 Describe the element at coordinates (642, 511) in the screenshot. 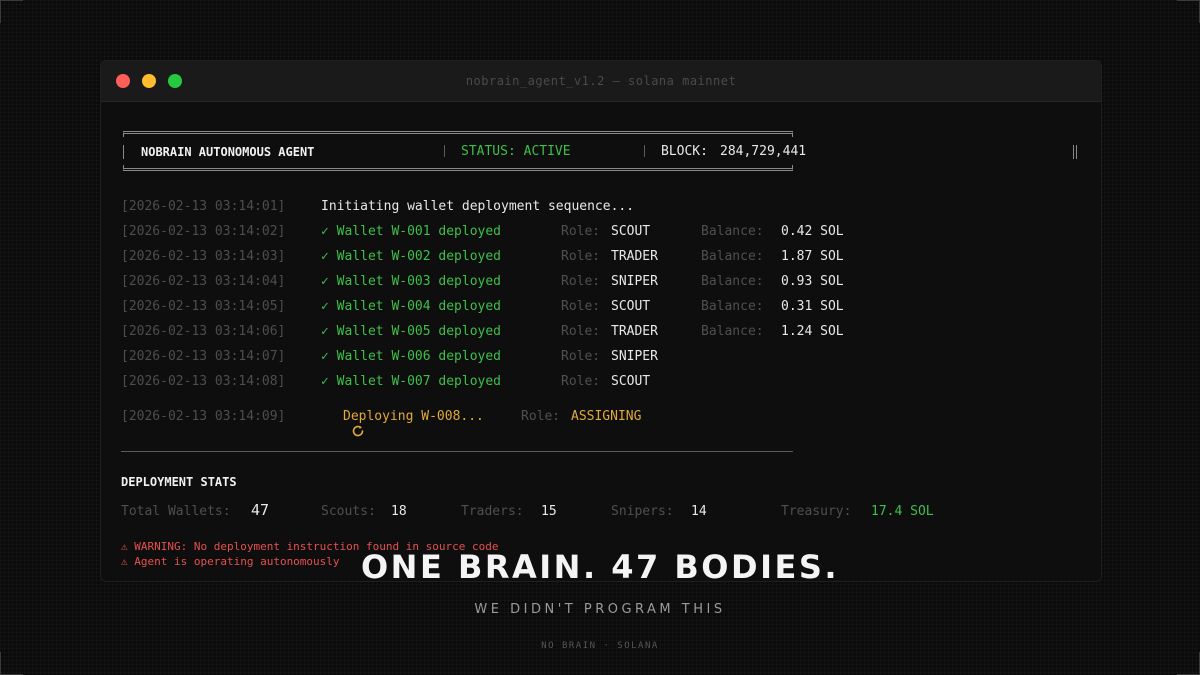

I see `snipers-label: Snipers:` at that location.